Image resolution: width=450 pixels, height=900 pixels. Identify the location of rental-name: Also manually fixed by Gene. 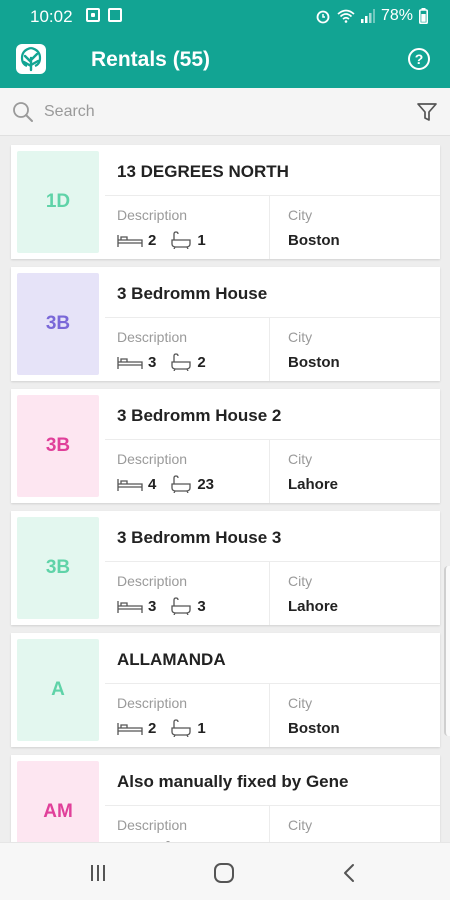
(233, 781).